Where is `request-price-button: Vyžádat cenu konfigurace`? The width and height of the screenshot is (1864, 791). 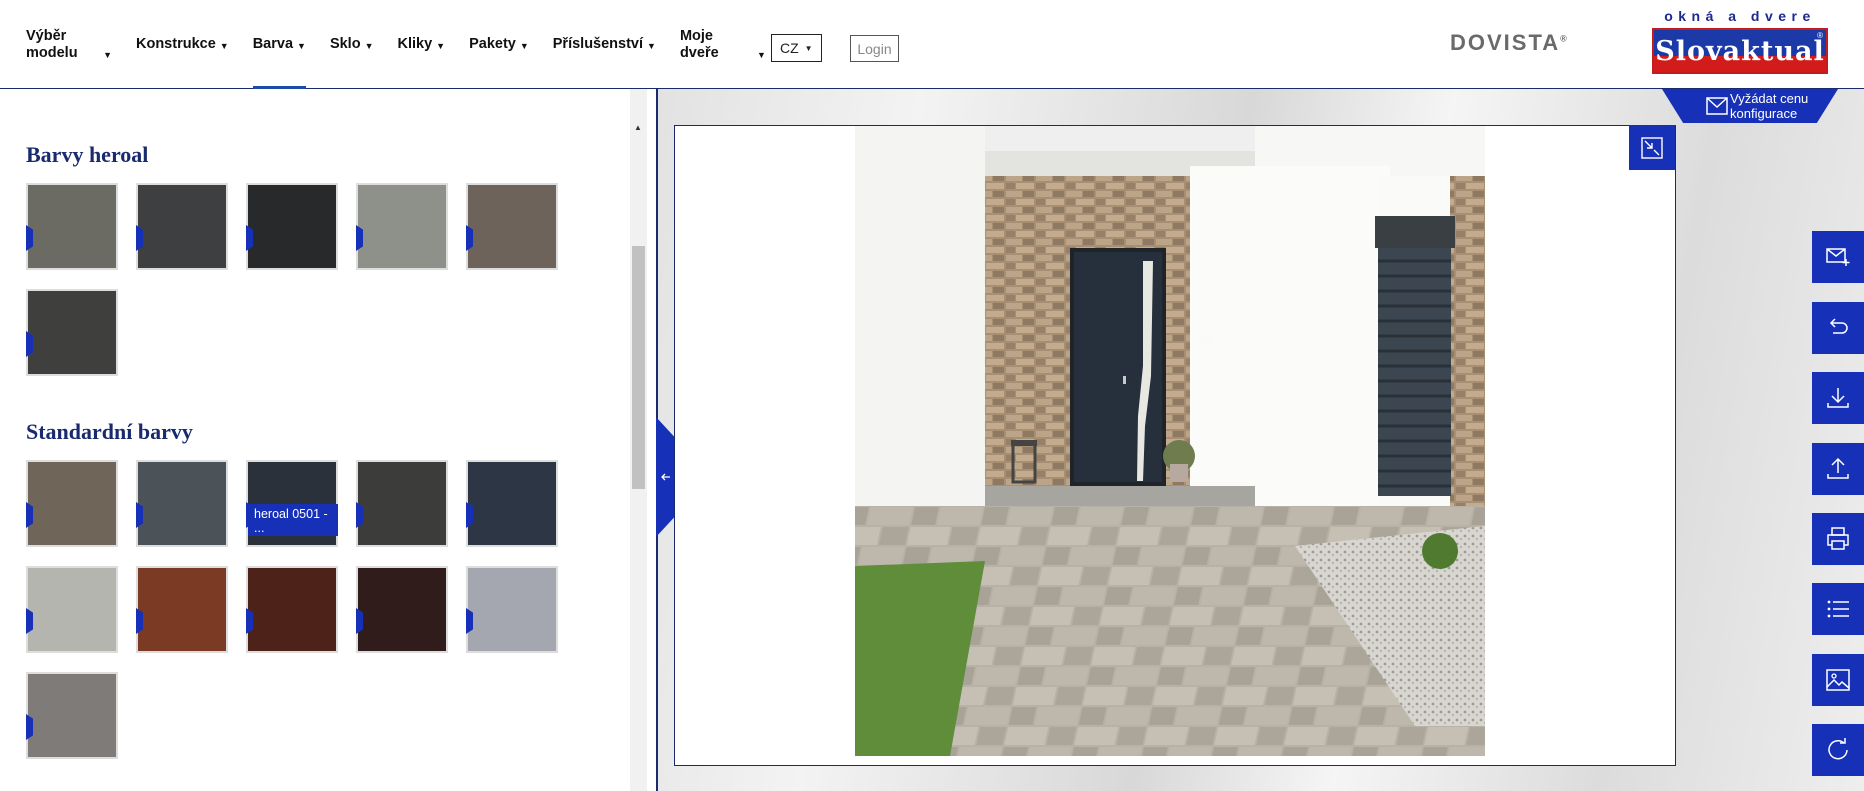 request-price-button: Vyžádat cenu konfigurace is located at coordinates (1750, 106).